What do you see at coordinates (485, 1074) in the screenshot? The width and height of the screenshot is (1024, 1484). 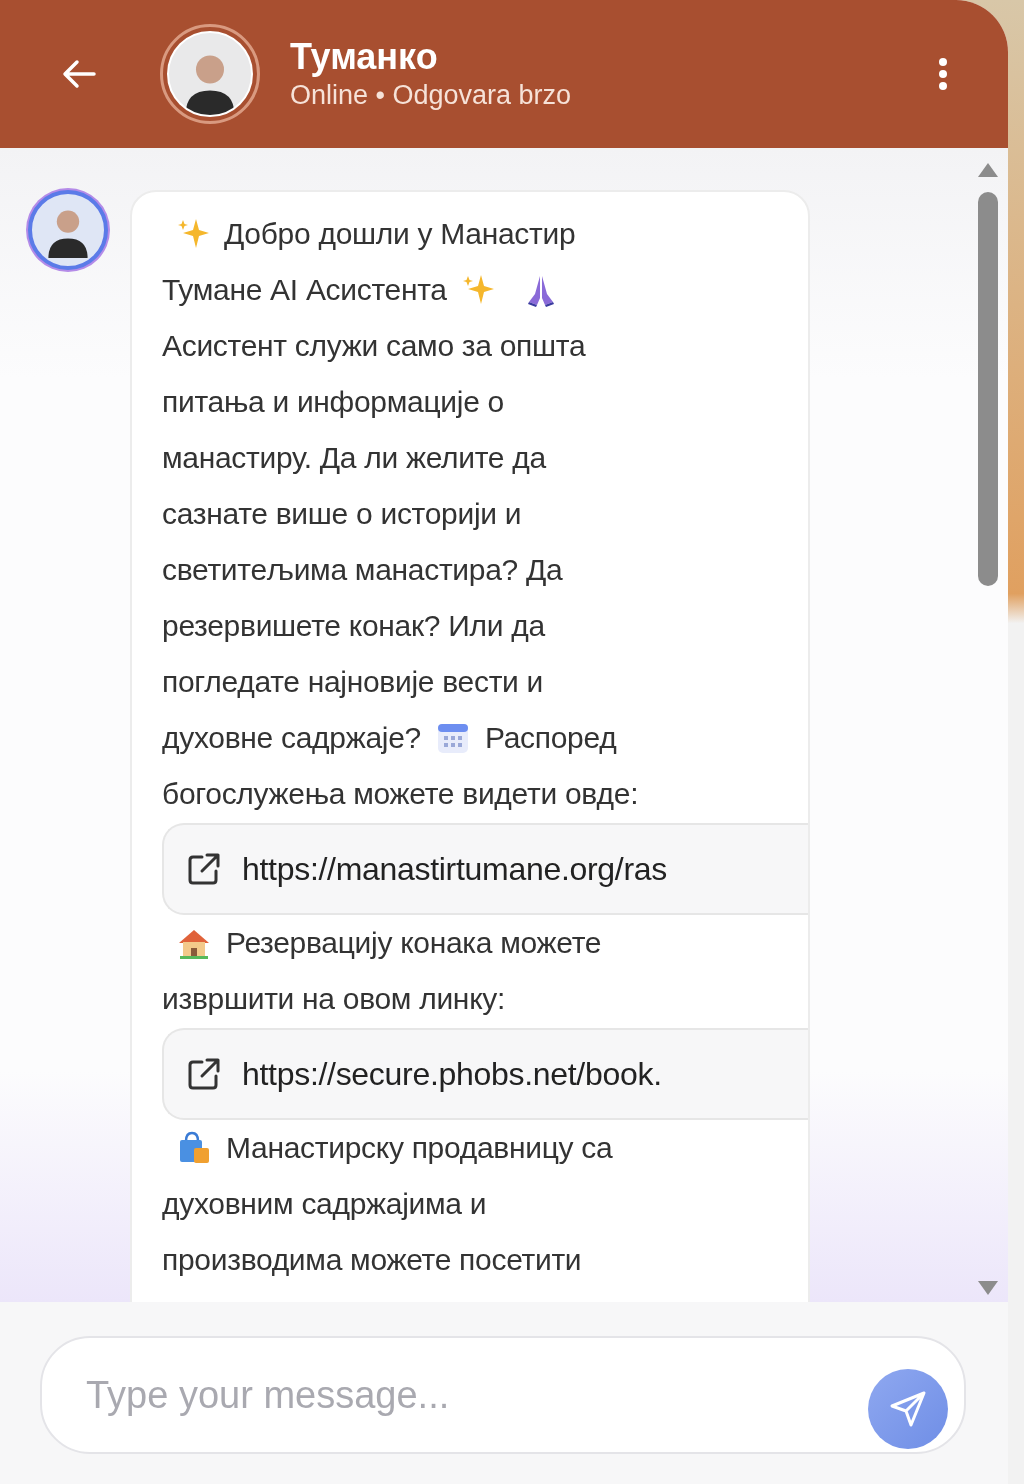 I see `link-box: https://secure.phobs.net/book.` at bounding box center [485, 1074].